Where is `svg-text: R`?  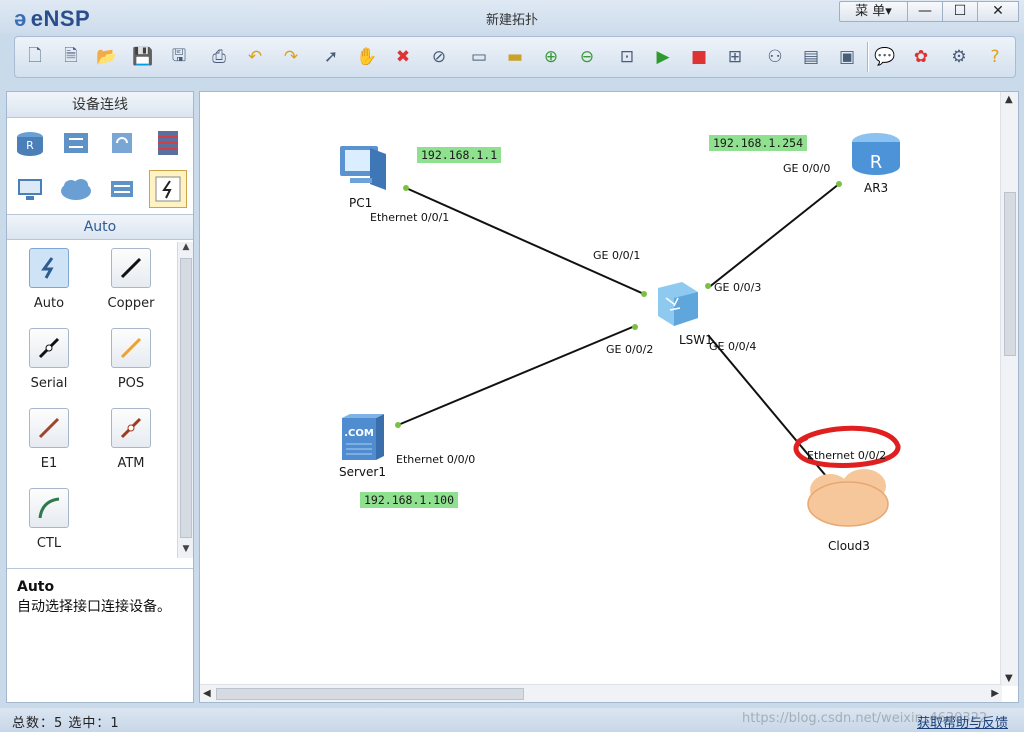
svg-text: R is located at coordinates (876, 162).